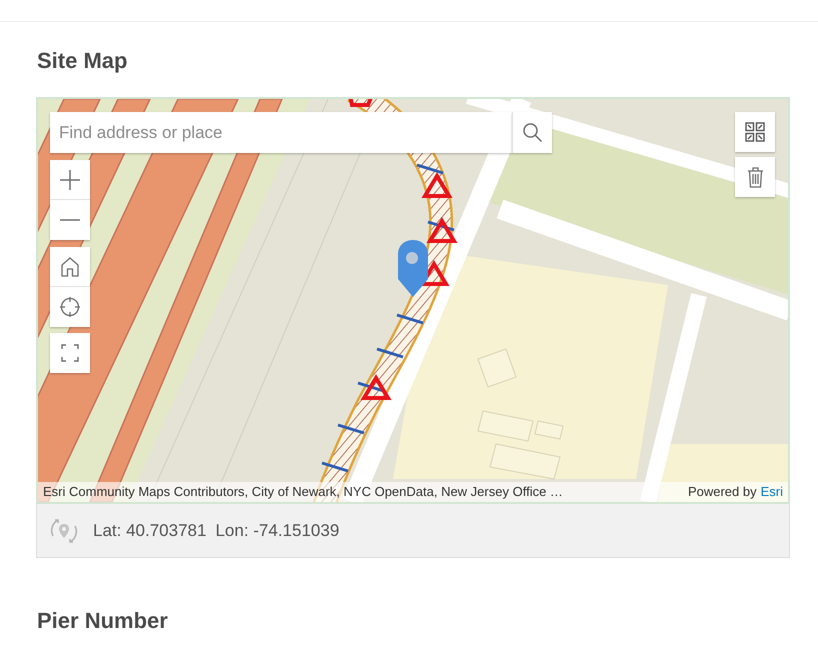 This screenshot has height=653, width=818. I want to click on esri-link: Esri, so click(771, 492).